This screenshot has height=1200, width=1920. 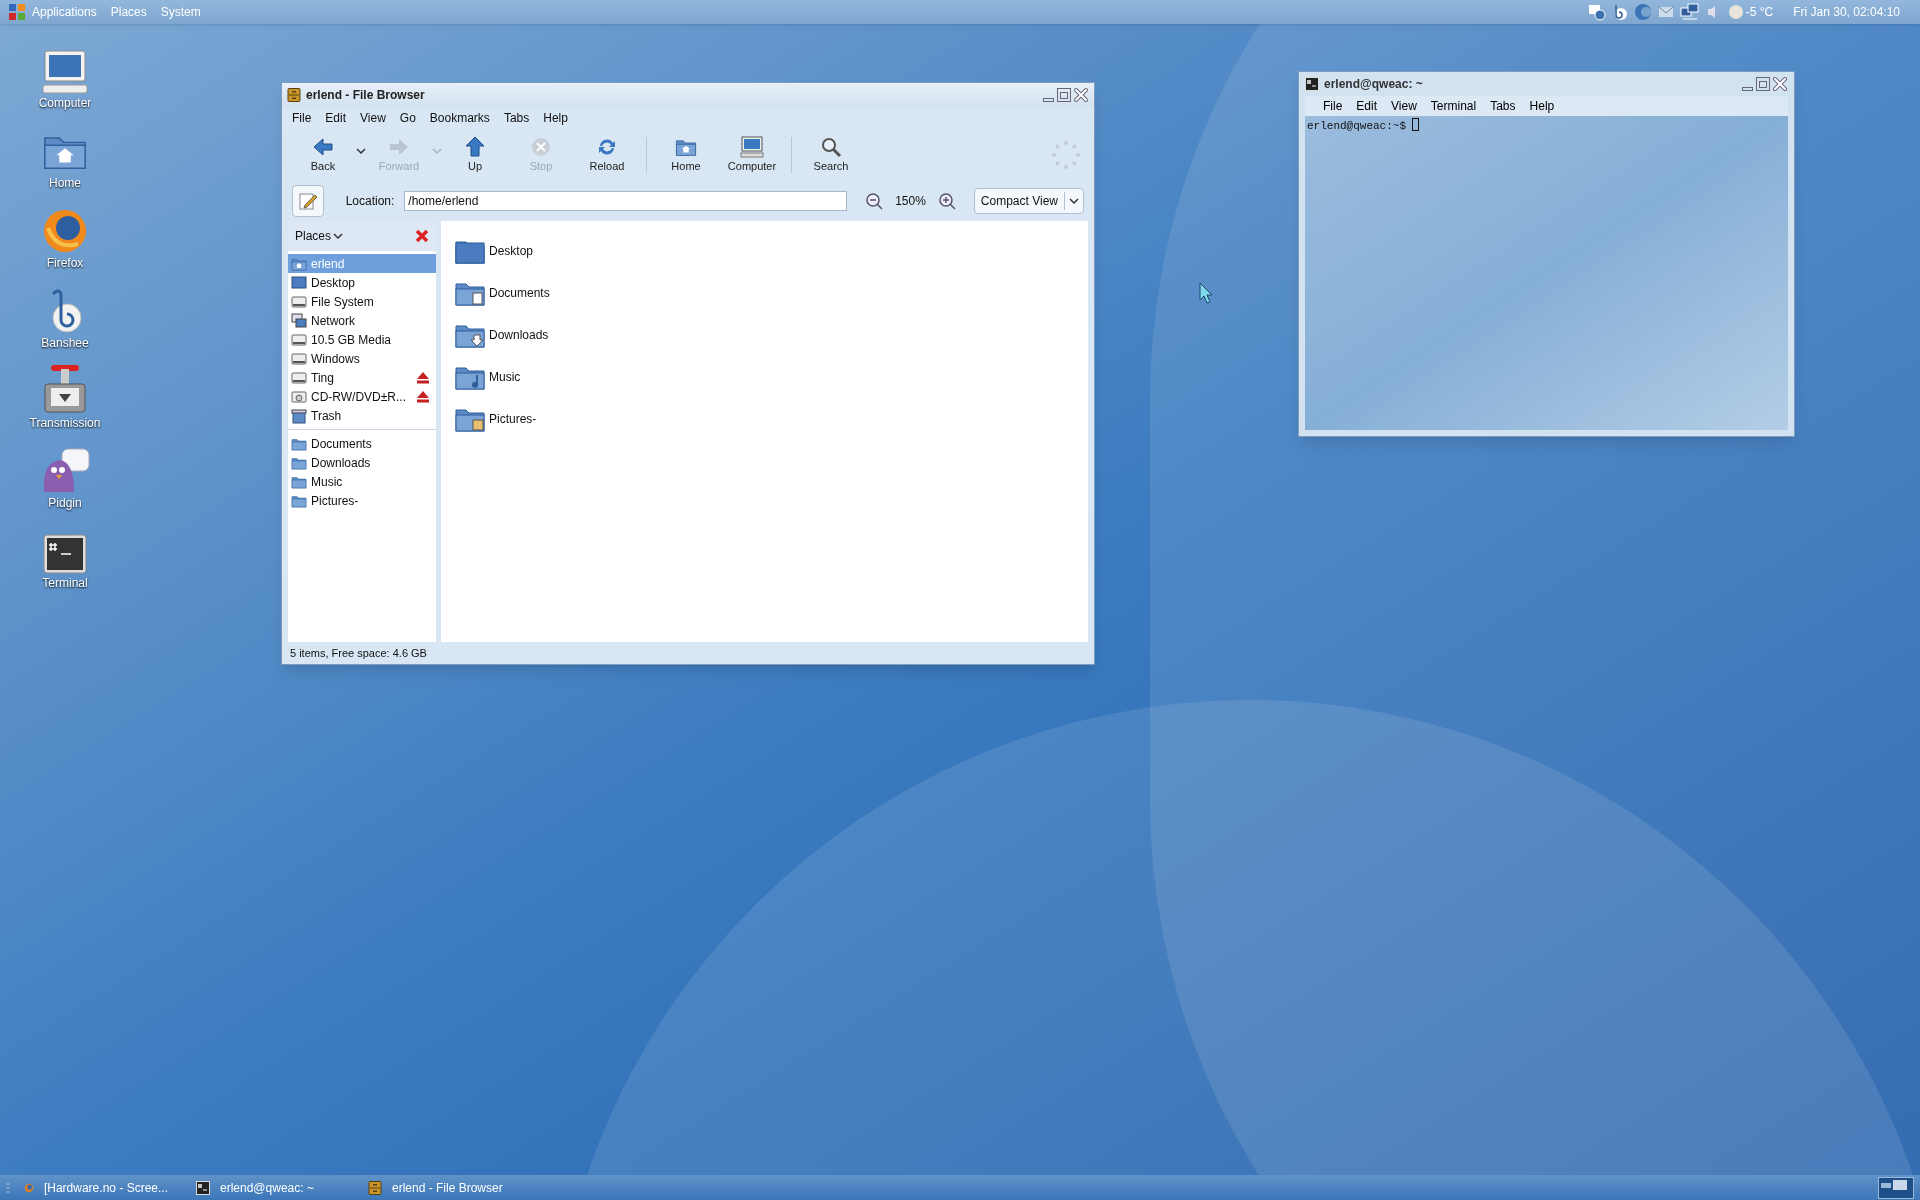 What do you see at coordinates (874, 201) in the screenshot?
I see `zoom-out-button` at bounding box center [874, 201].